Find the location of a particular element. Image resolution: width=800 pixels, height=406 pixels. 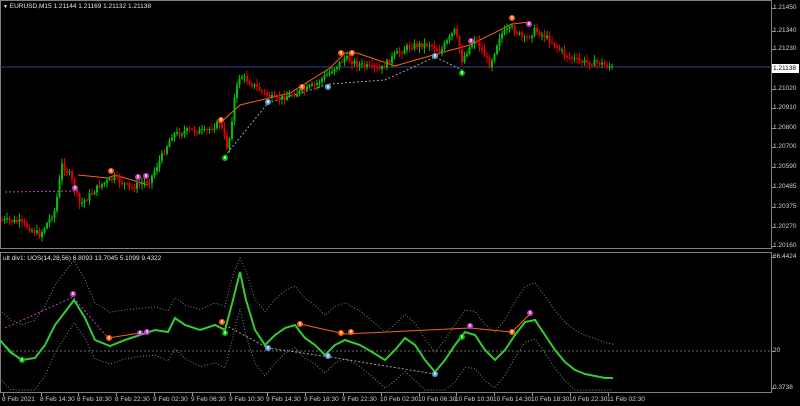

time-axis-label: 11 Feb 02:30 is located at coordinates (626, 399).